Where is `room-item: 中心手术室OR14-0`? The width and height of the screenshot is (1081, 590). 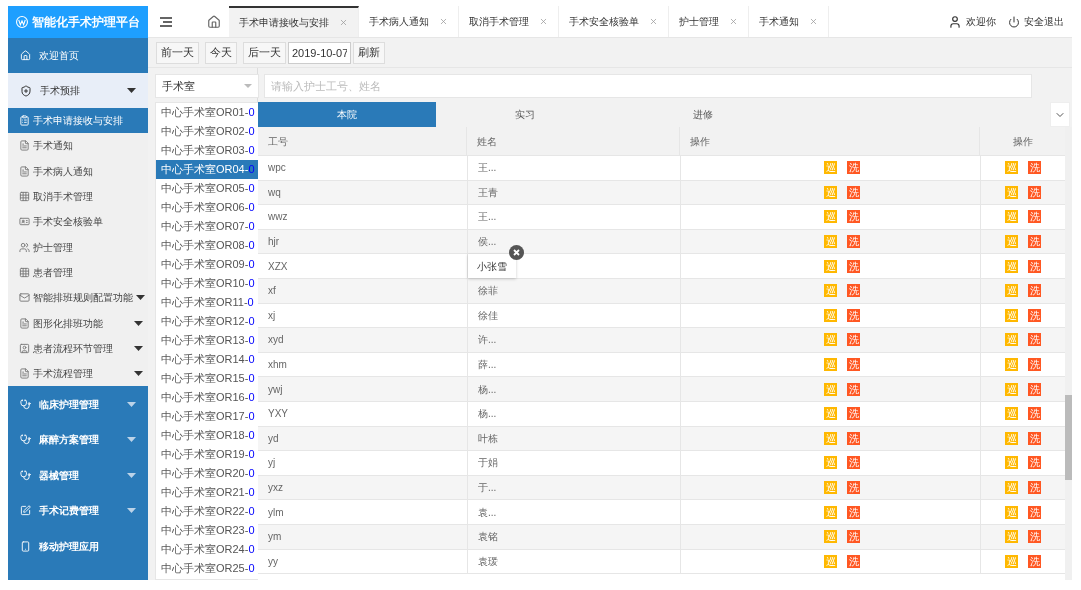 room-item: 中心手术室OR14-0 is located at coordinates (208, 359).